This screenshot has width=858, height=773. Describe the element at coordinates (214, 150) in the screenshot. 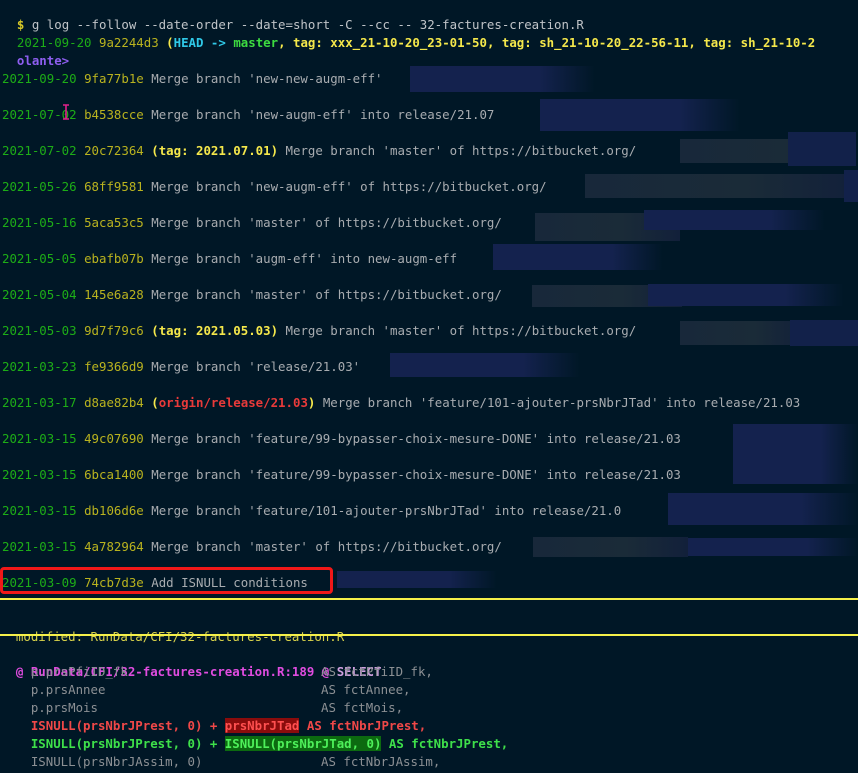

I see `tag-ref: tag: 2021.07.01` at that location.